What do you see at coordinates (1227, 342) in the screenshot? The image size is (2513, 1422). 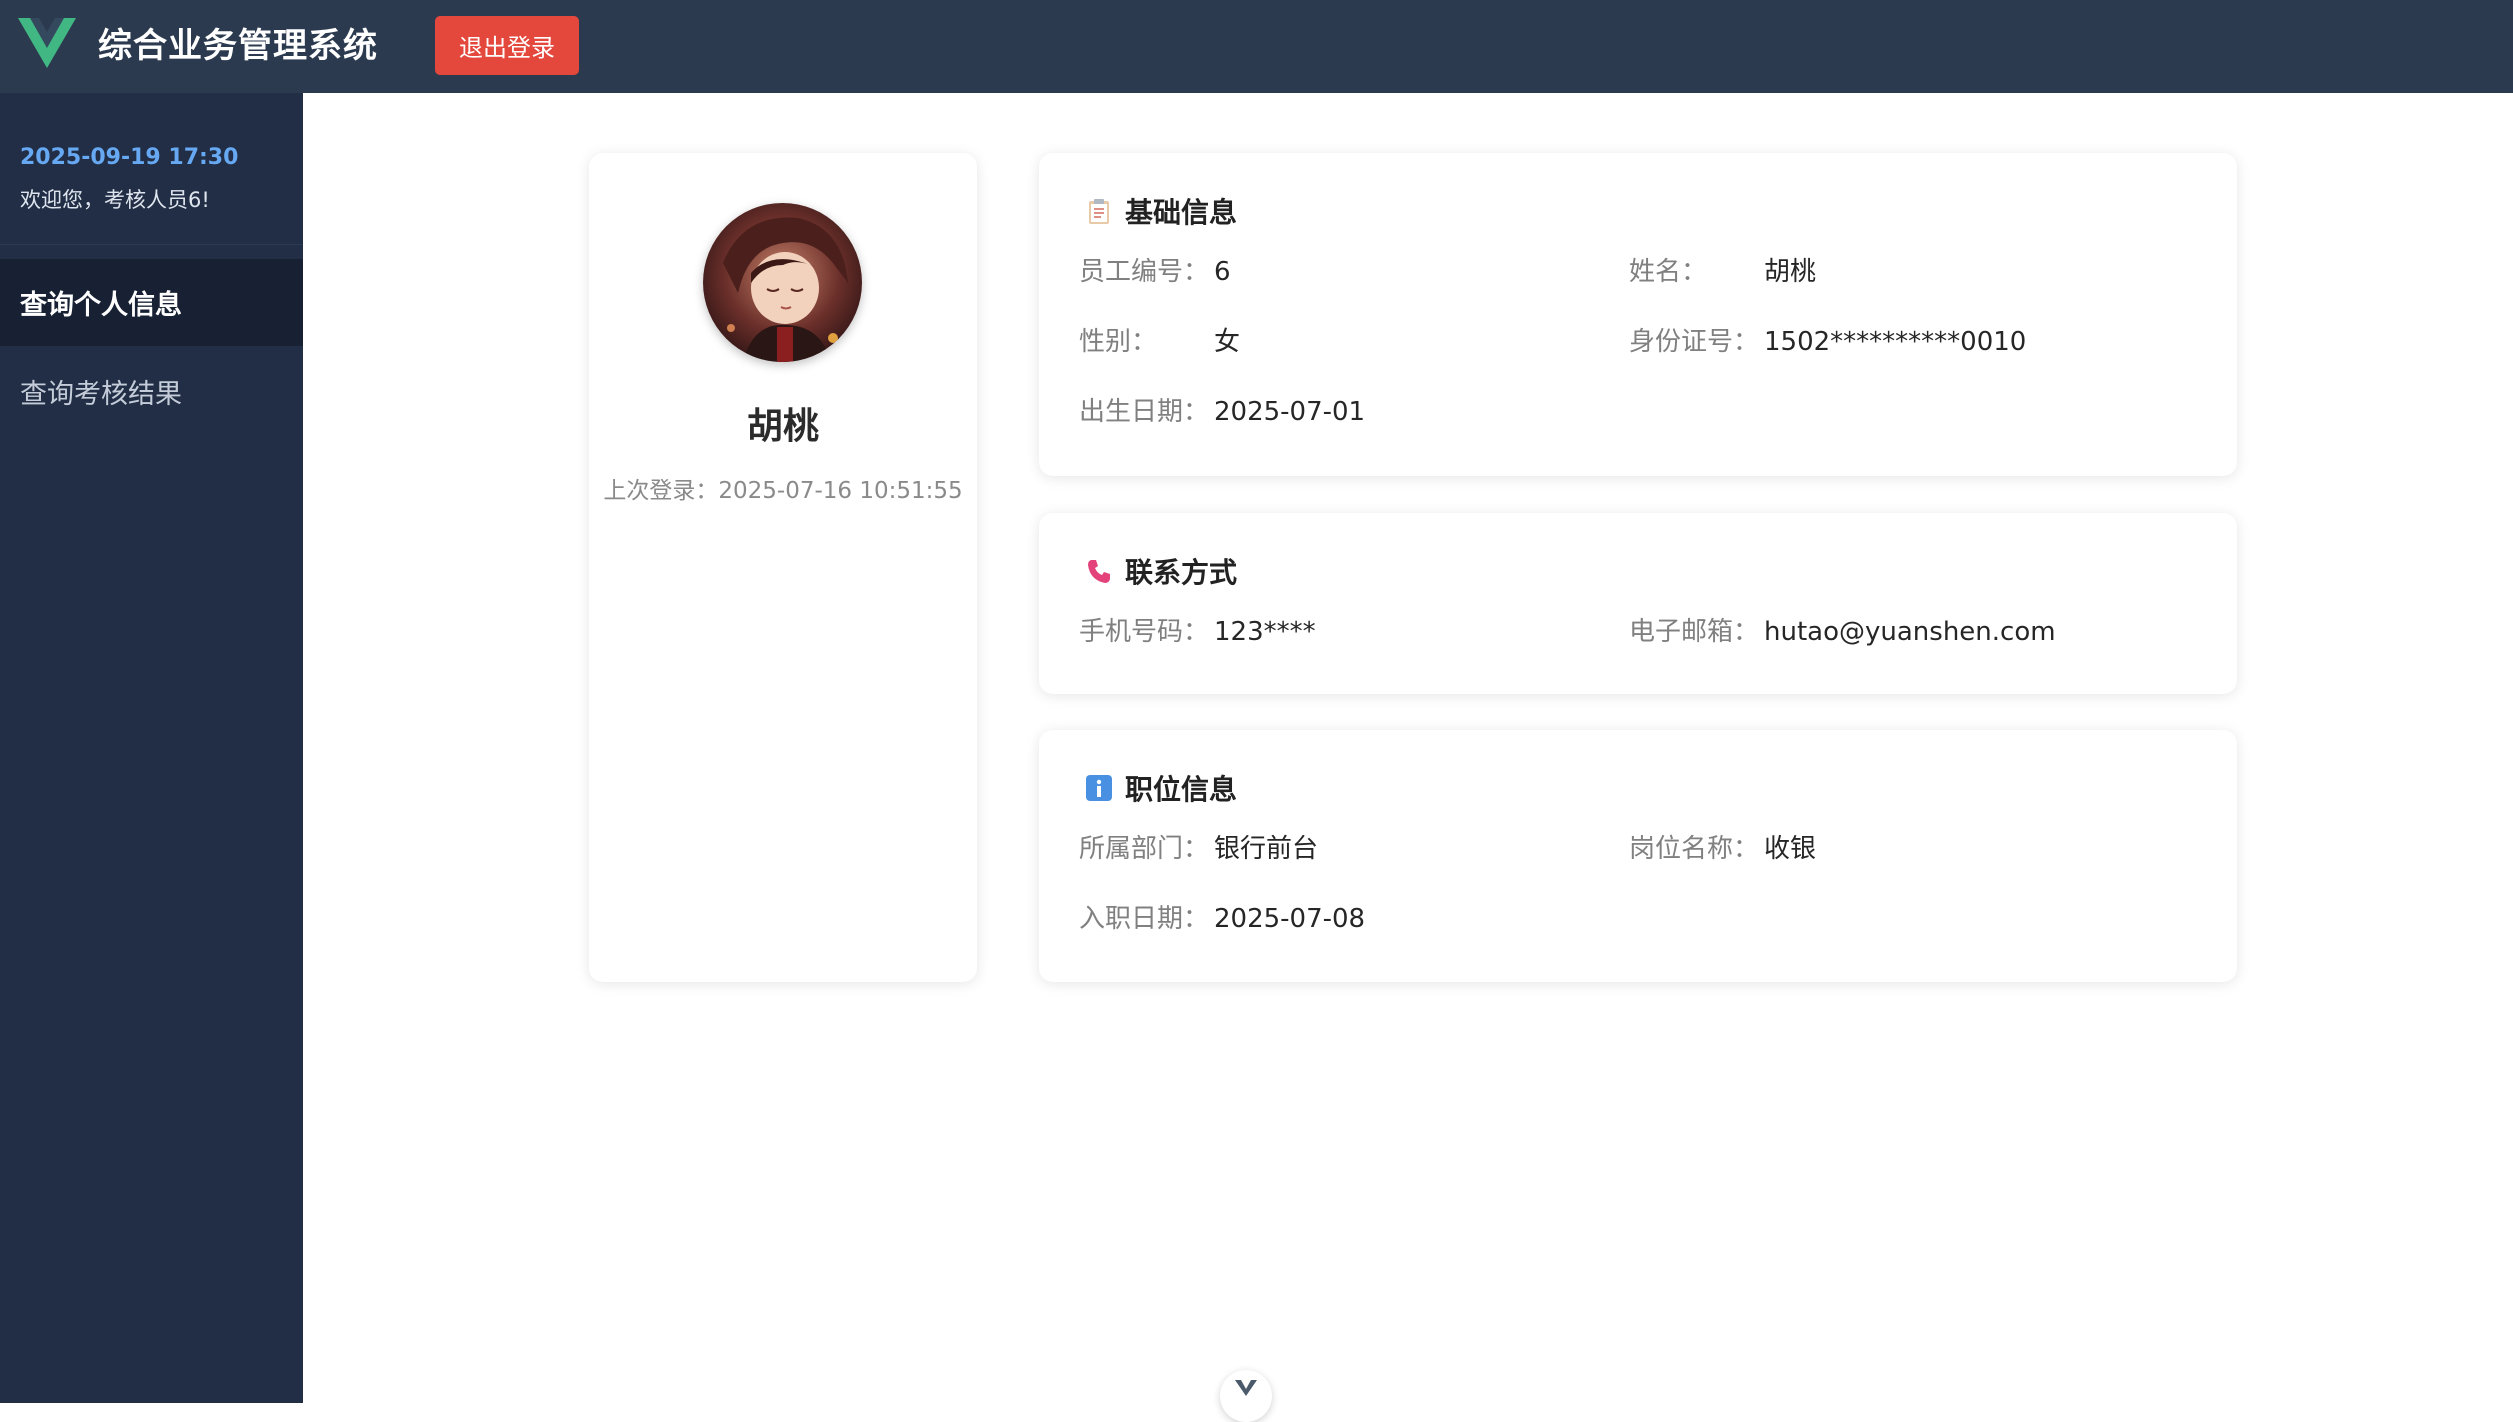 I see `gender-value: 女` at bounding box center [1227, 342].